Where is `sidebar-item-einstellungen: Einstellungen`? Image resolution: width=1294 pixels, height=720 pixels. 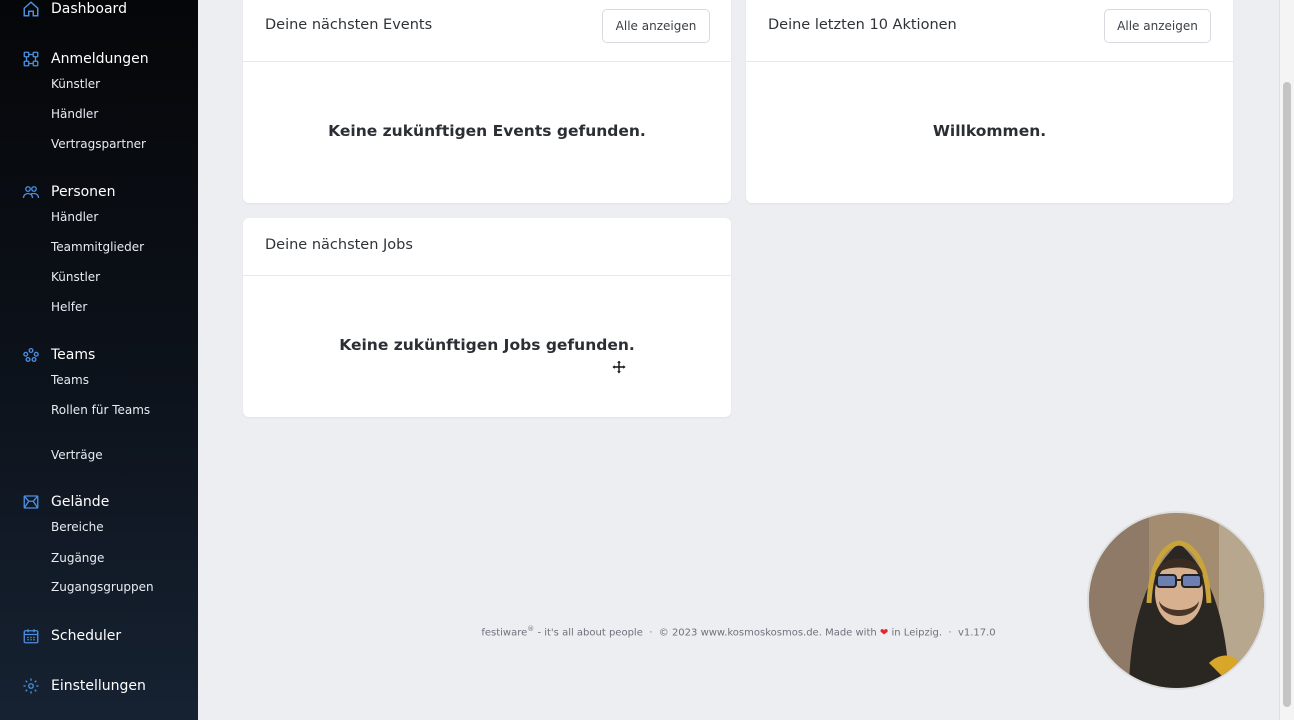
sidebar-item-einstellungen: Einstellungen is located at coordinates (99, 686).